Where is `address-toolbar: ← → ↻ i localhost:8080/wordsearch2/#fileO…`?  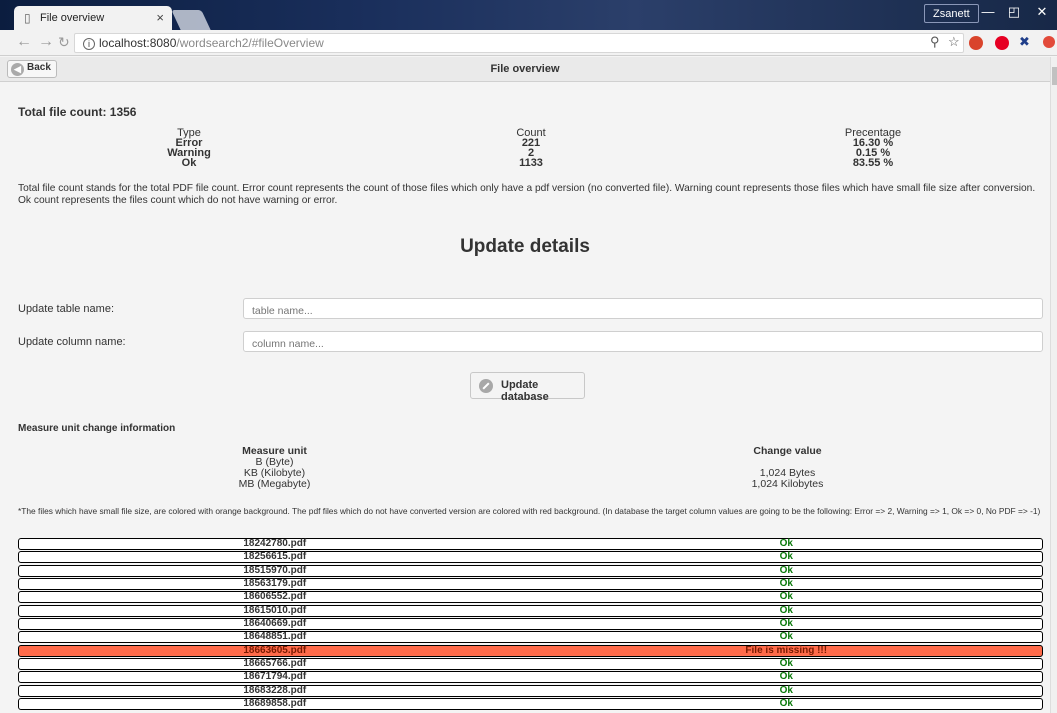
address-toolbar: ← → ↻ i localhost:8080/wordsearch2/#fileO… is located at coordinates (528, 43).